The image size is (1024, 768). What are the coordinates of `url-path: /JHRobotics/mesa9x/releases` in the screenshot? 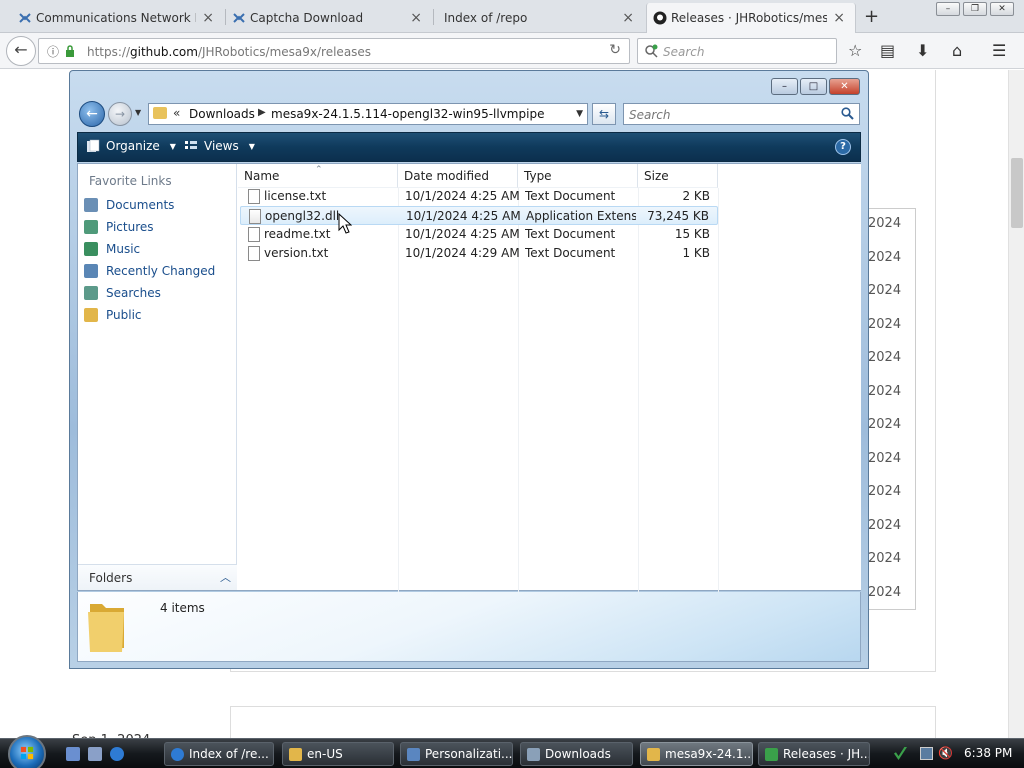 It's located at (284, 52).